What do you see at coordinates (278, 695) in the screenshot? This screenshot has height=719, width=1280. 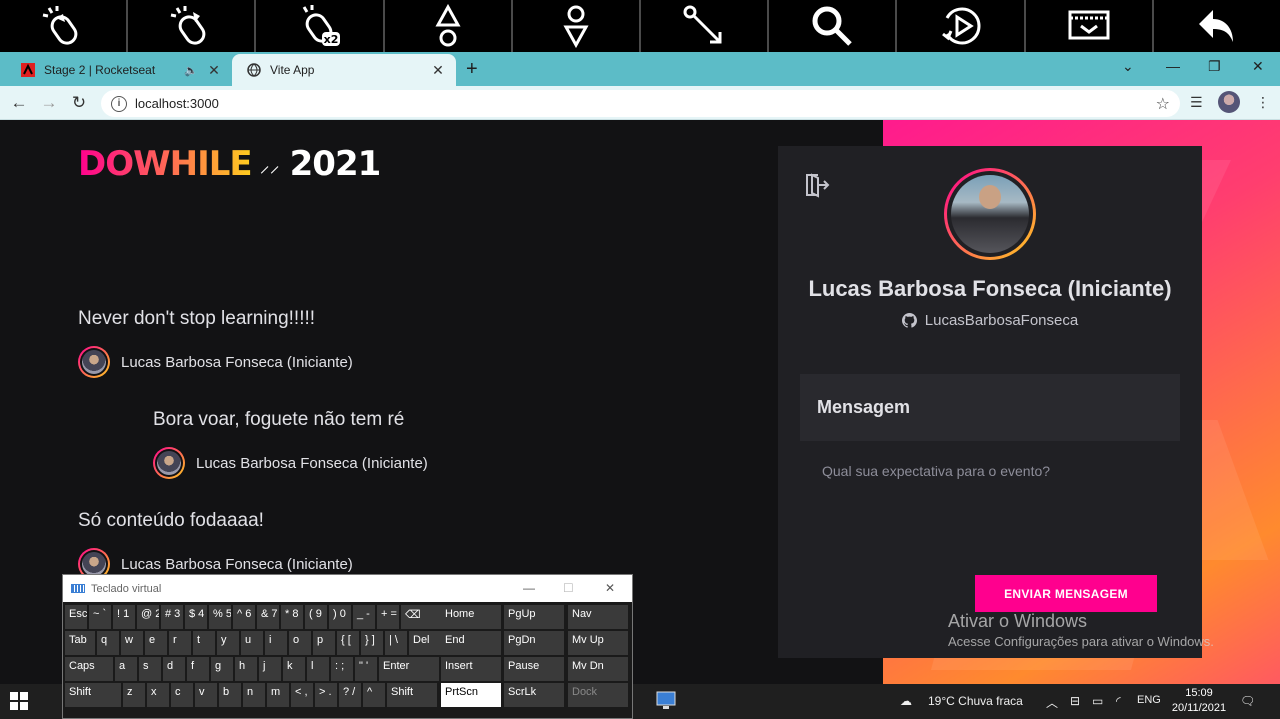 I see `key: m` at bounding box center [278, 695].